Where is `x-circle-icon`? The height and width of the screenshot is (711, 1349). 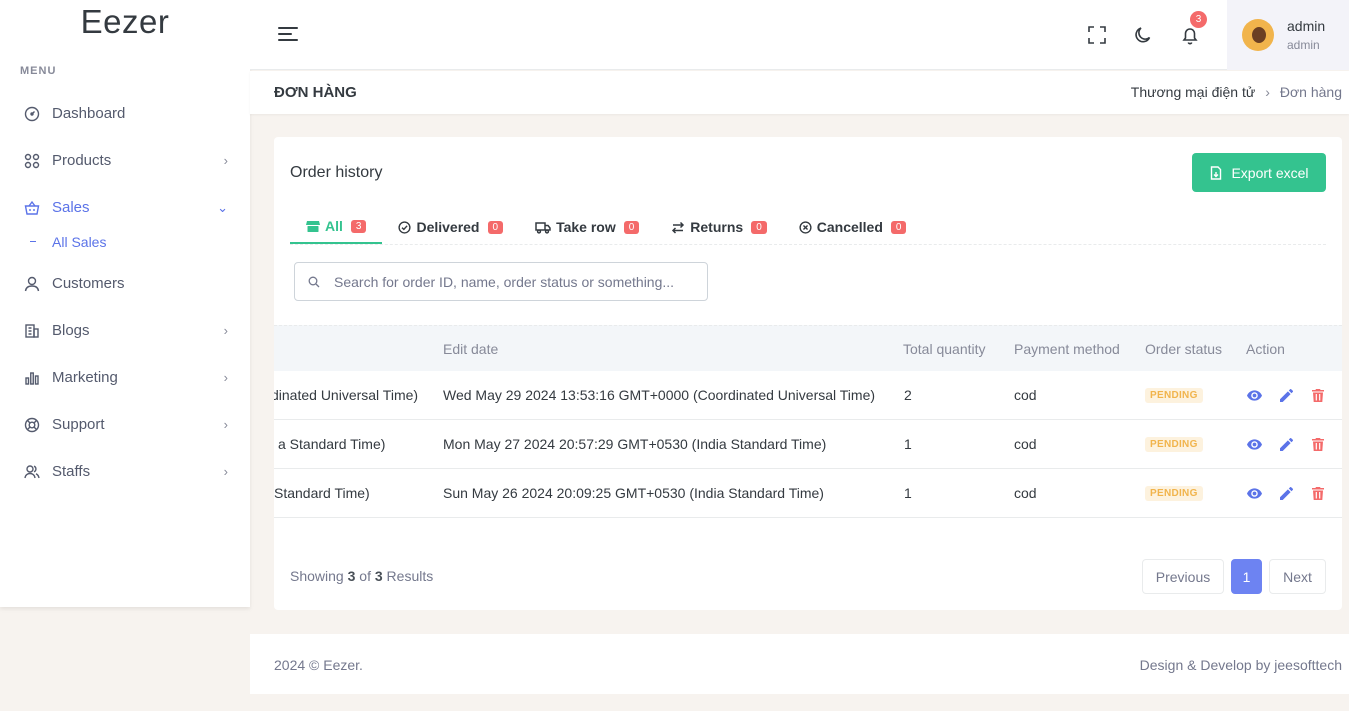 x-circle-icon is located at coordinates (805, 227).